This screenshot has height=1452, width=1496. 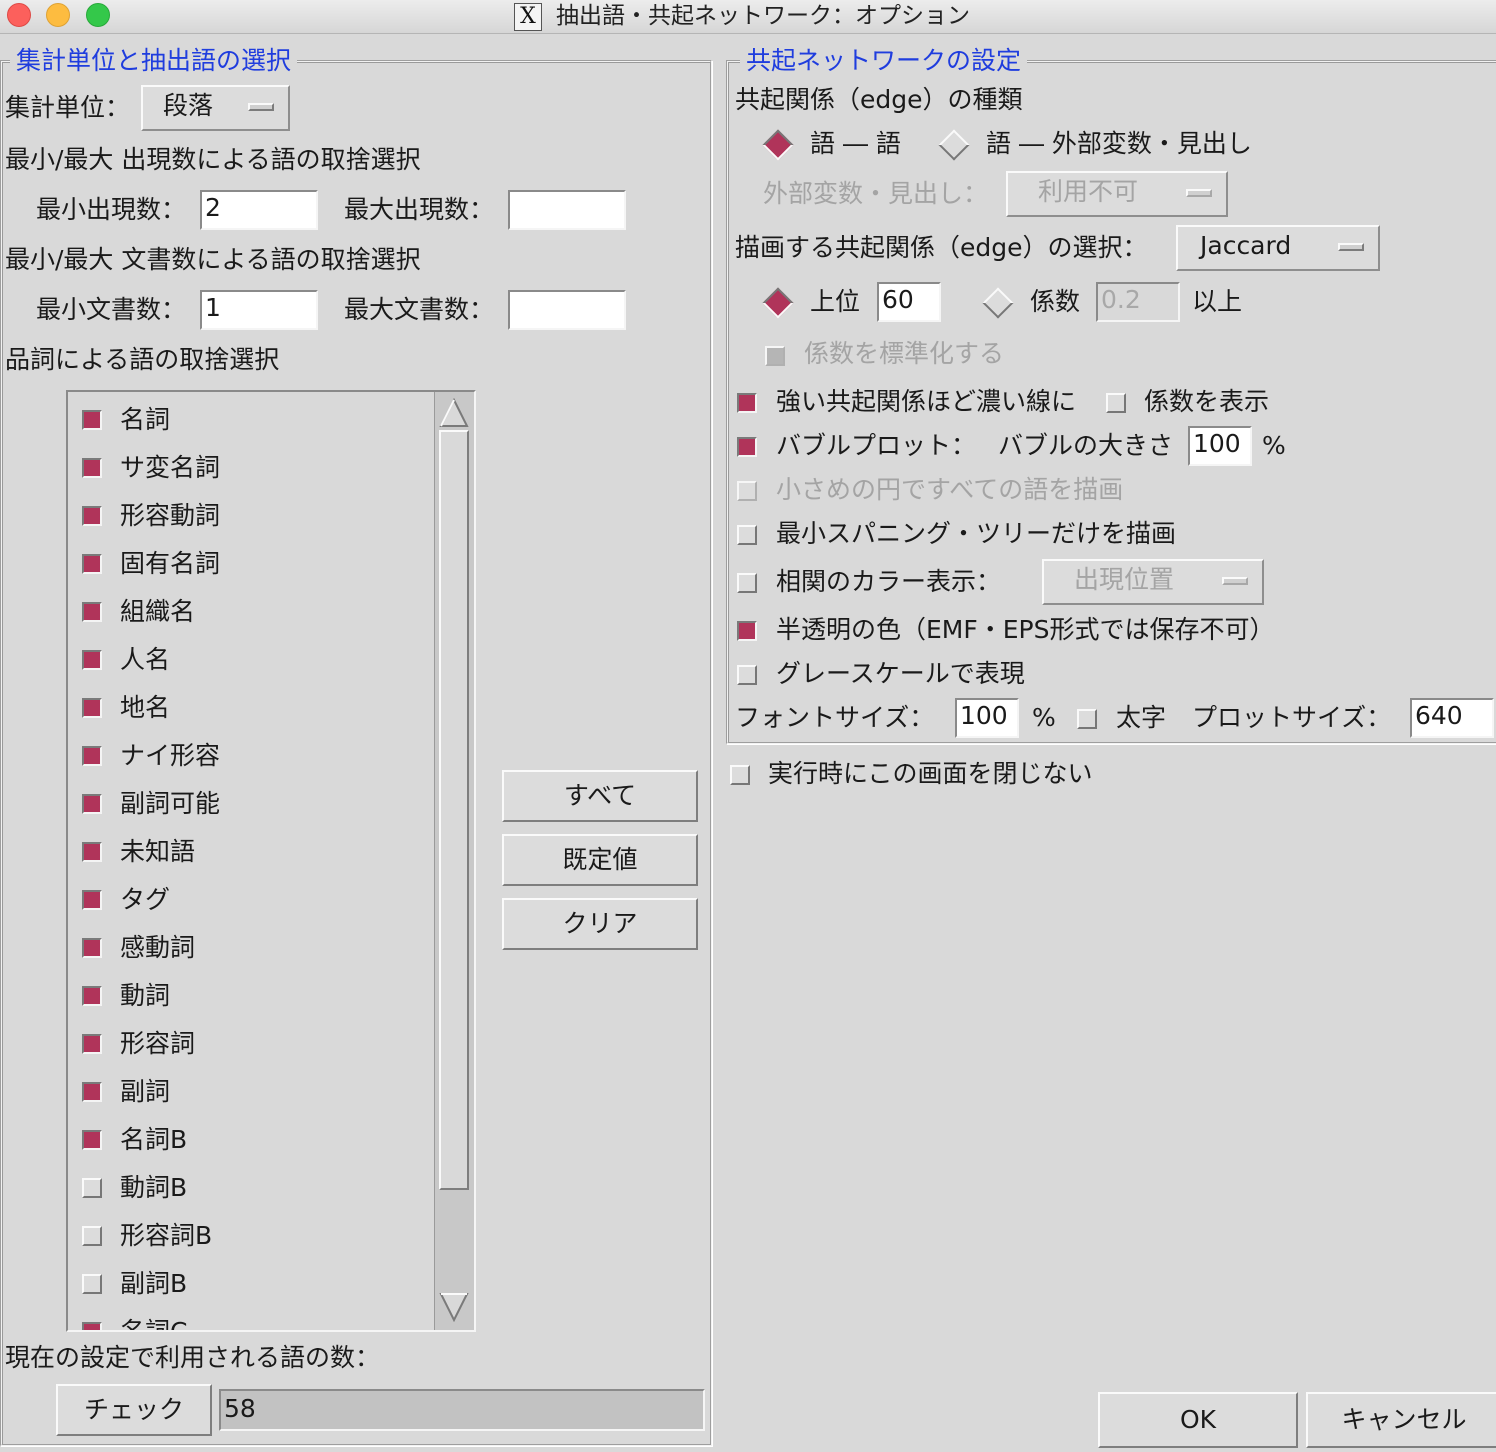 What do you see at coordinates (909, 302) in the screenshot?
I see `top-n-input: 60` at bounding box center [909, 302].